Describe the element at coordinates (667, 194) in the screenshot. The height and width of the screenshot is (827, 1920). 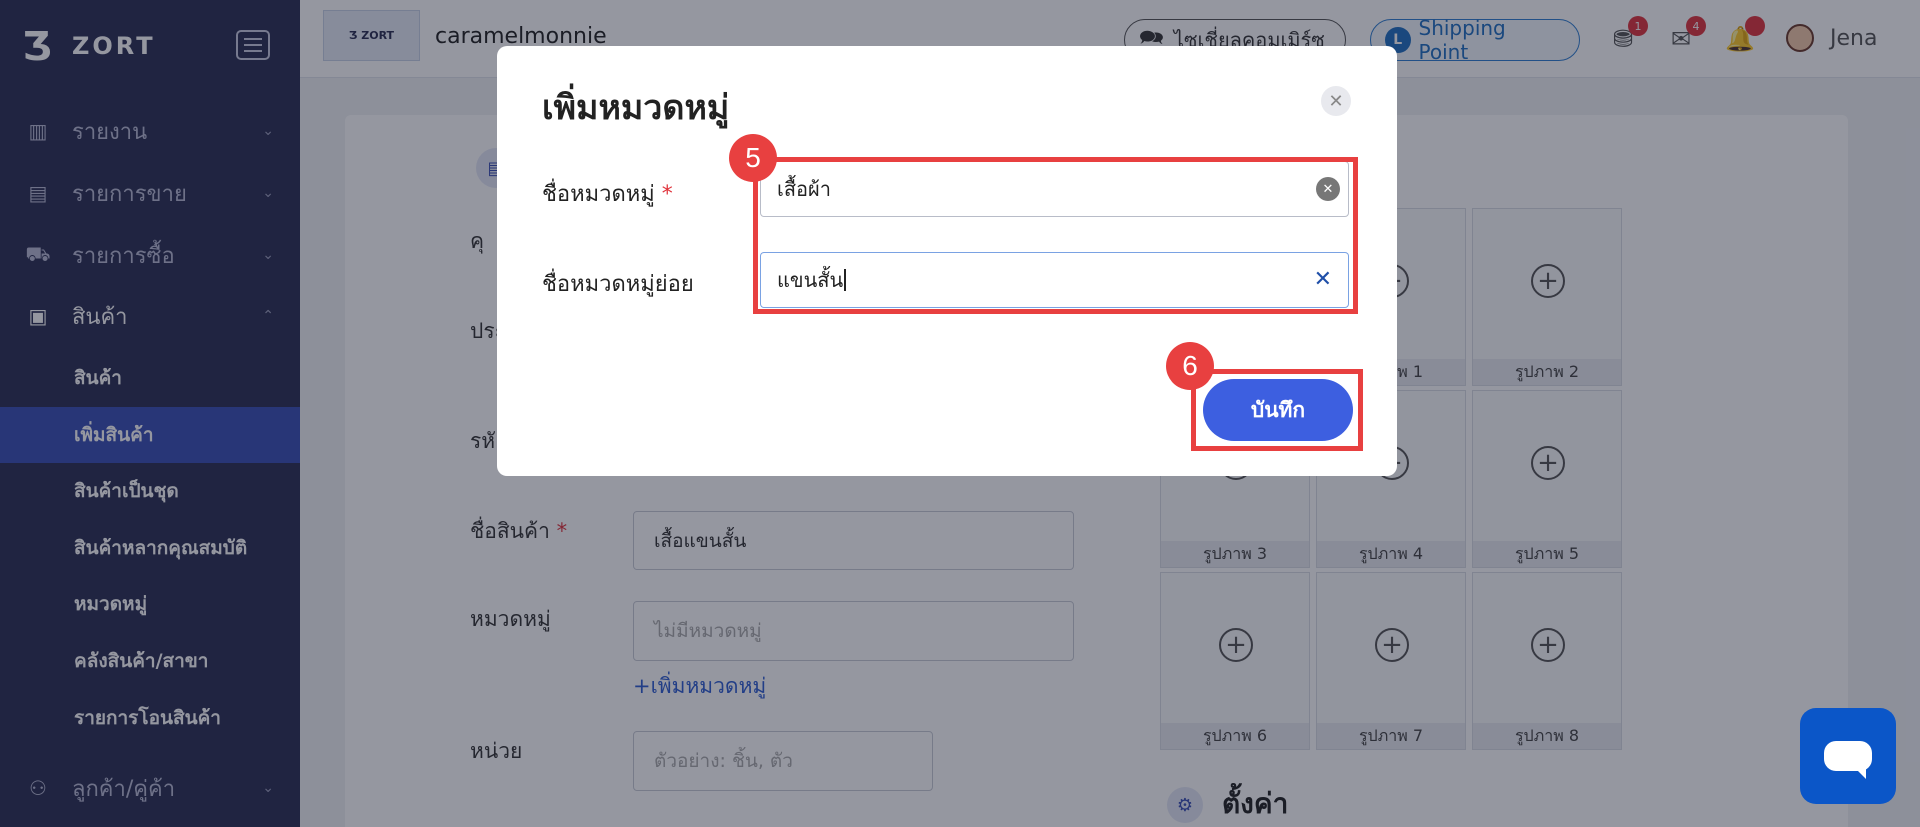
I see `required-mark: *` at that location.